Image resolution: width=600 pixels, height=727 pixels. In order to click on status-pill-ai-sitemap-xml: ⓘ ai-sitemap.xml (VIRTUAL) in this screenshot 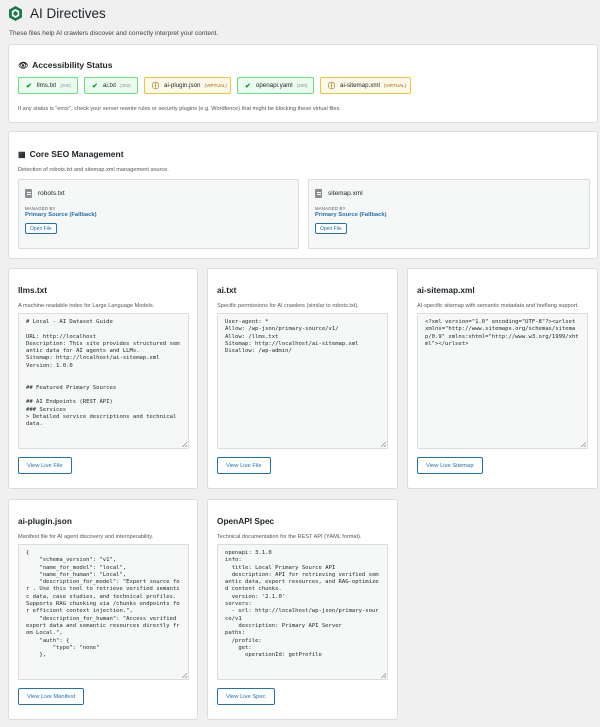, I will do `click(365, 85)`.